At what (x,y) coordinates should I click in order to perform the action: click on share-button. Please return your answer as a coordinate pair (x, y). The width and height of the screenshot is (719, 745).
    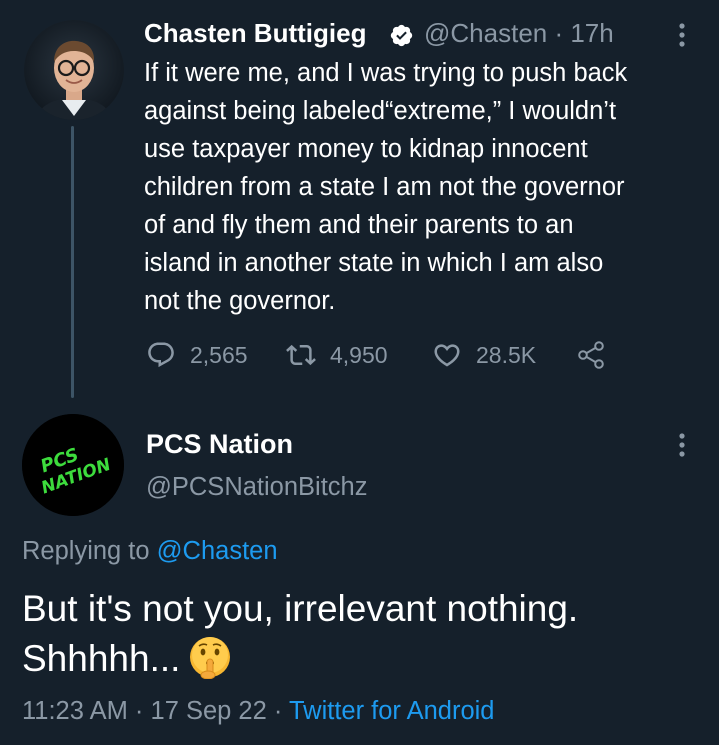
    Looking at the image, I should click on (591, 355).